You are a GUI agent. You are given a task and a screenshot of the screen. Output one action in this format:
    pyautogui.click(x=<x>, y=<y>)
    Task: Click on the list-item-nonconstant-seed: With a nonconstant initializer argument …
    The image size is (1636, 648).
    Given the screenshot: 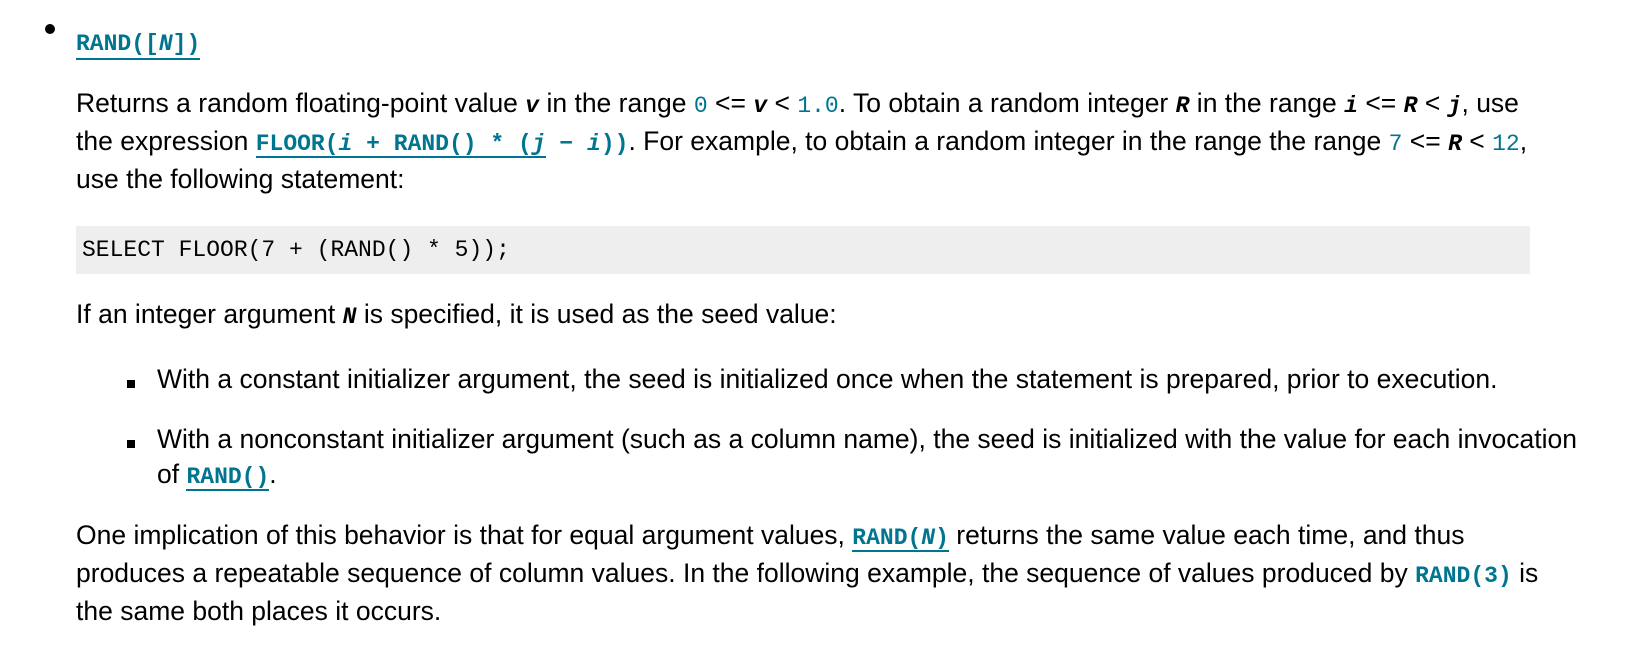 What is the action you would take?
    pyautogui.click(x=867, y=457)
    